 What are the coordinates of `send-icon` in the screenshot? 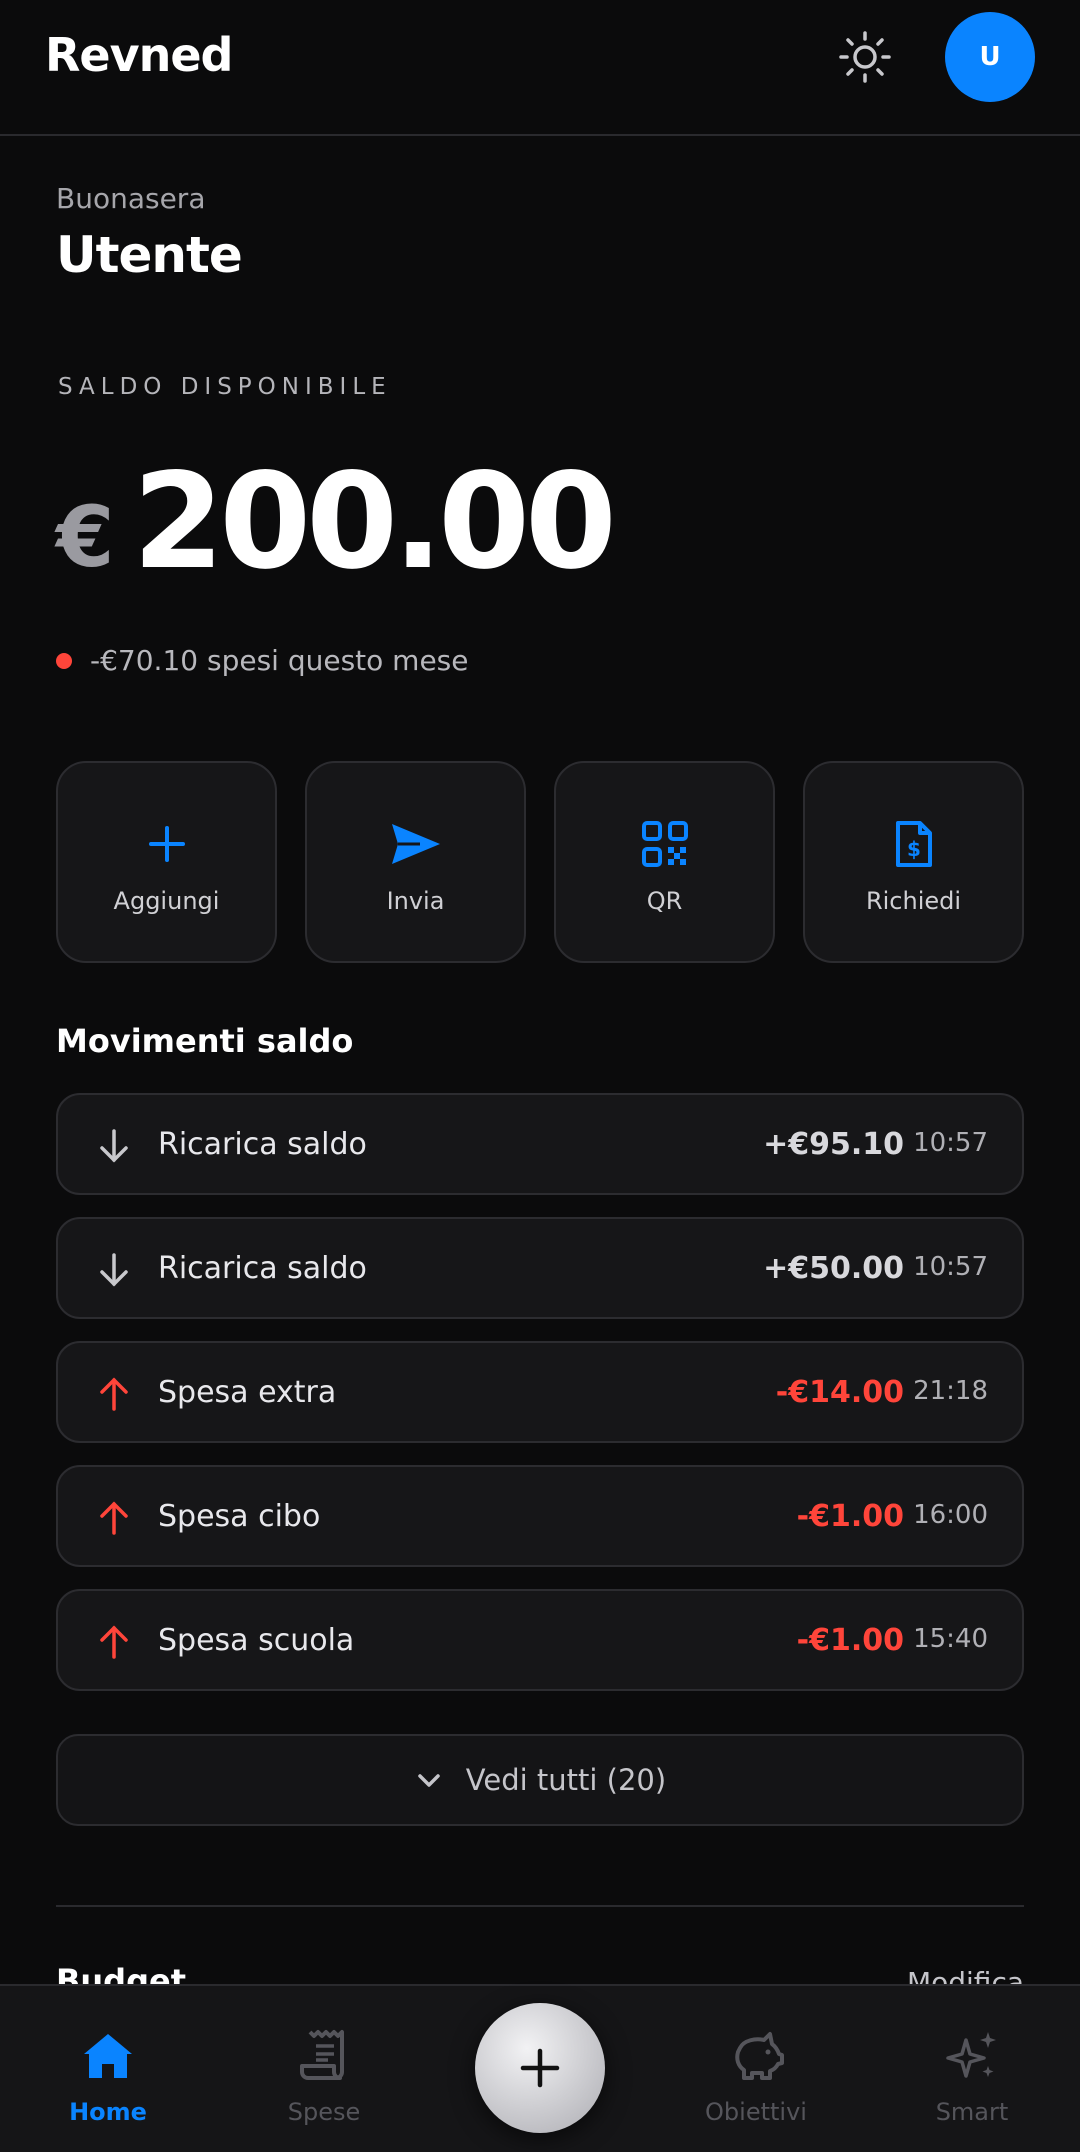 It's located at (415, 844).